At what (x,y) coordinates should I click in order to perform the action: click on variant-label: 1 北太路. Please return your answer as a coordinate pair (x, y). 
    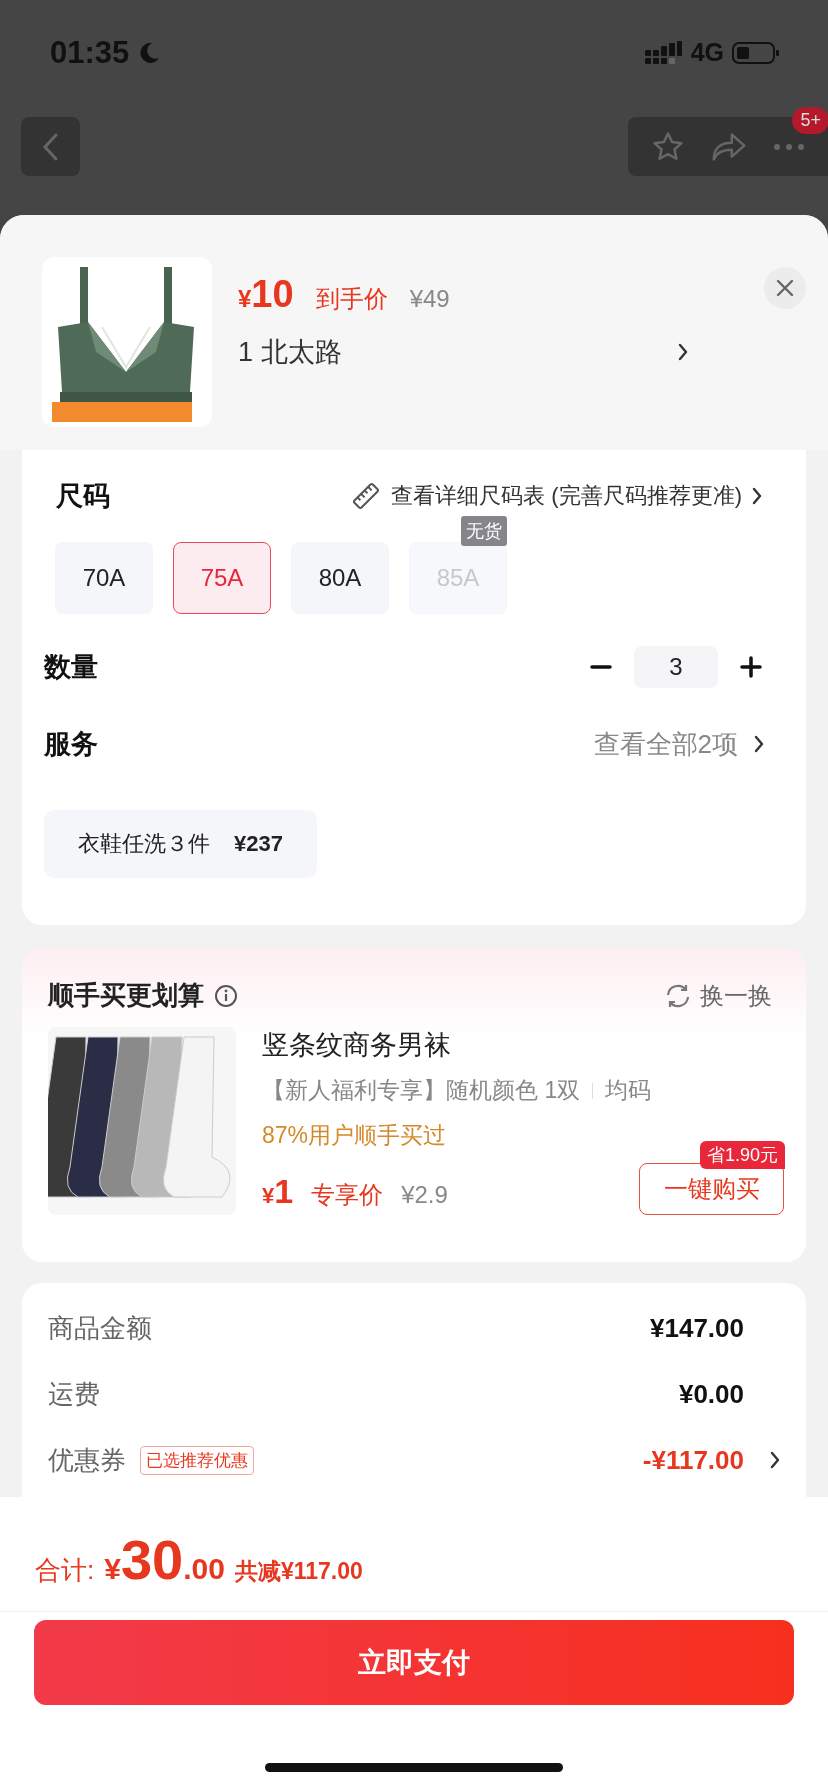
    Looking at the image, I should click on (290, 352).